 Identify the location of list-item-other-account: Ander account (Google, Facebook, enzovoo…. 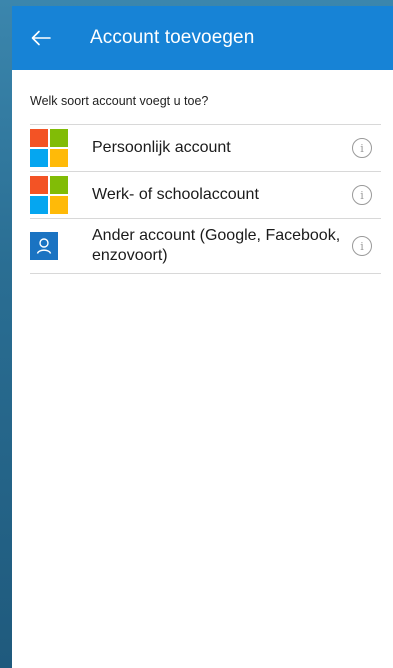
(205, 246).